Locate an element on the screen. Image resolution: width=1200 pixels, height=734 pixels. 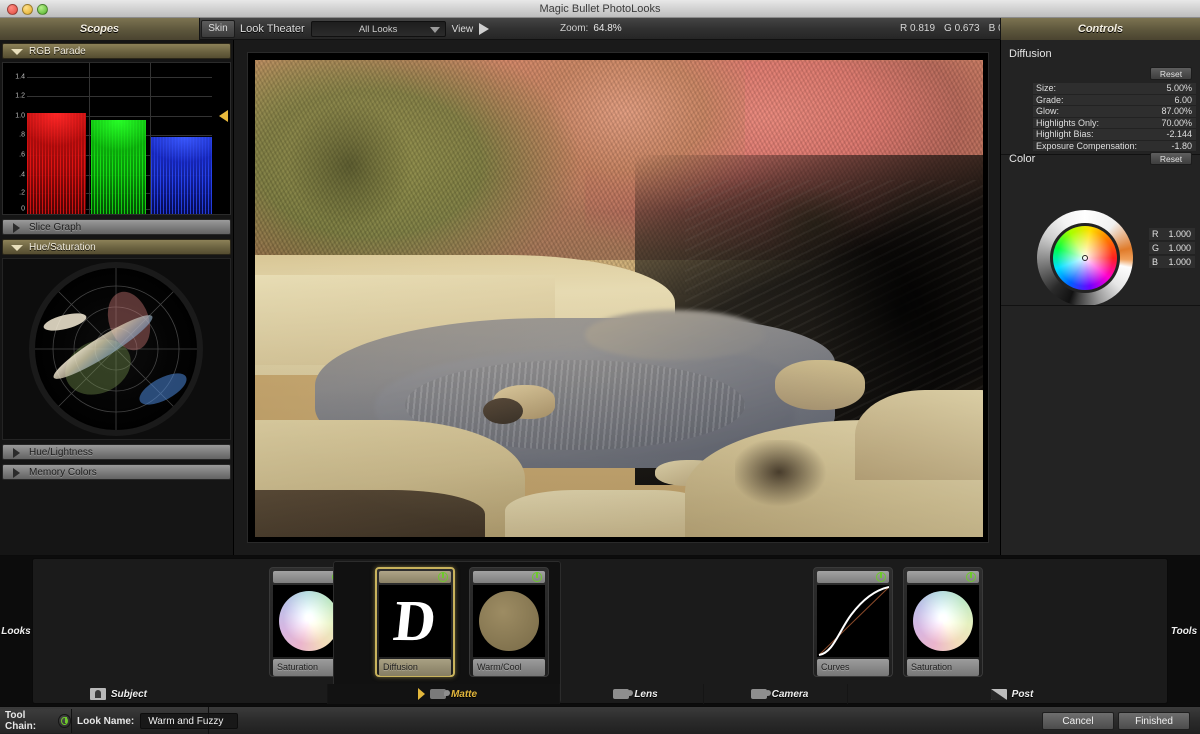
look-theater-select: All Looks is located at coordinates (378, 29).